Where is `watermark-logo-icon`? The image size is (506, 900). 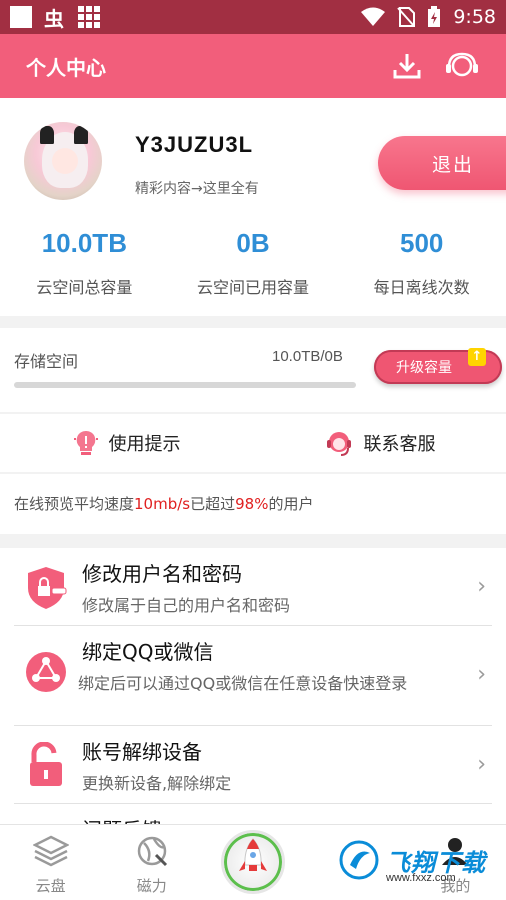
watermark-logo-icon is located at coordinates (359, 860).